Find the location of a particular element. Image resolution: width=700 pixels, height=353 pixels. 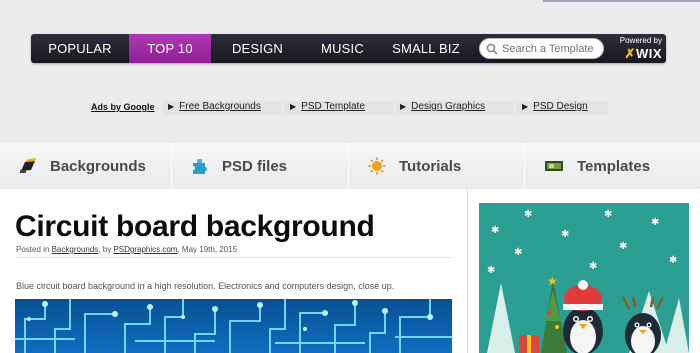

powered-by-wix: Powered by ✗WIX is located at coordinates (637, 48).